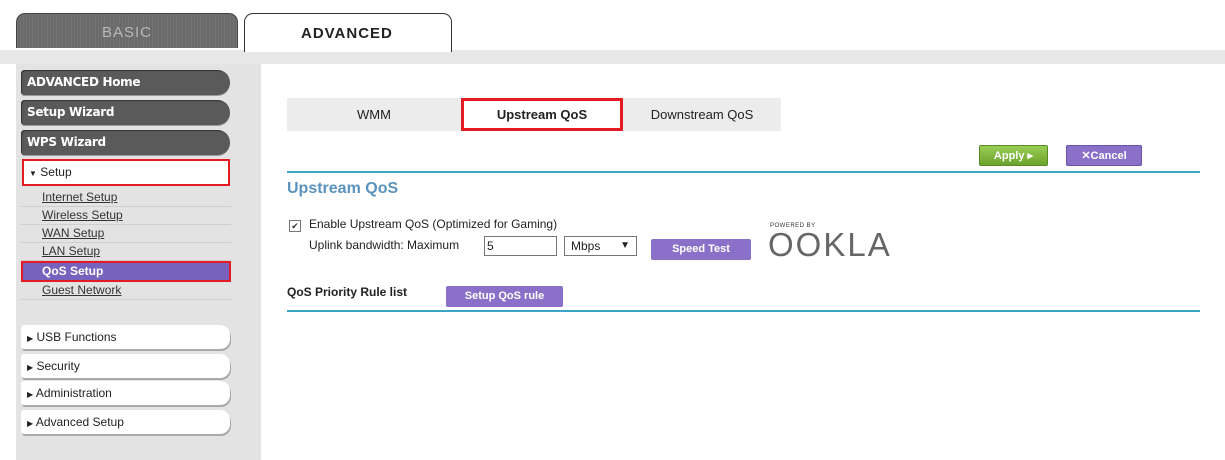 Image resolution: width=1225 pixels, height=460 pixels. I want to click on triangle-down-icon: ▼, so click(33, 173).